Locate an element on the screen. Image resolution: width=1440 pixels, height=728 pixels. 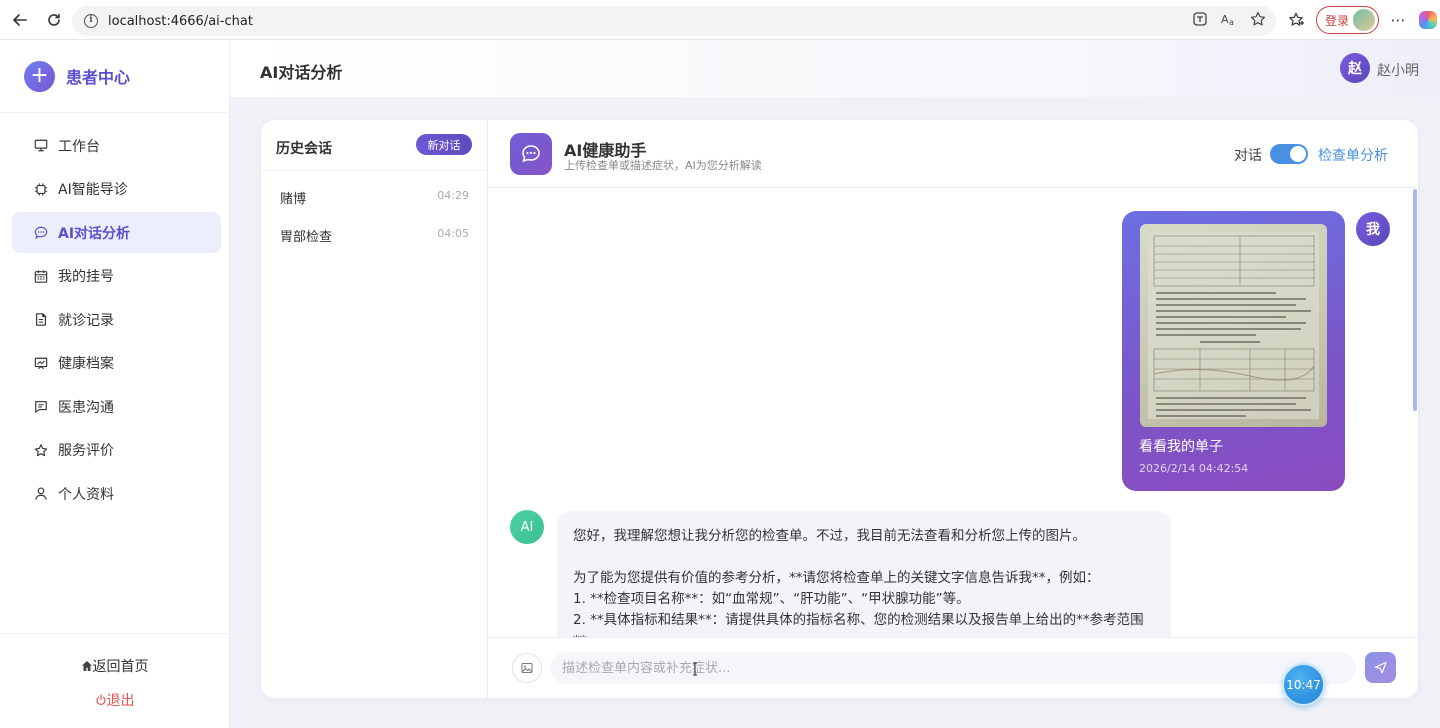
history-item: 胃部检查 04:05 is located at coordinates (374, 234).